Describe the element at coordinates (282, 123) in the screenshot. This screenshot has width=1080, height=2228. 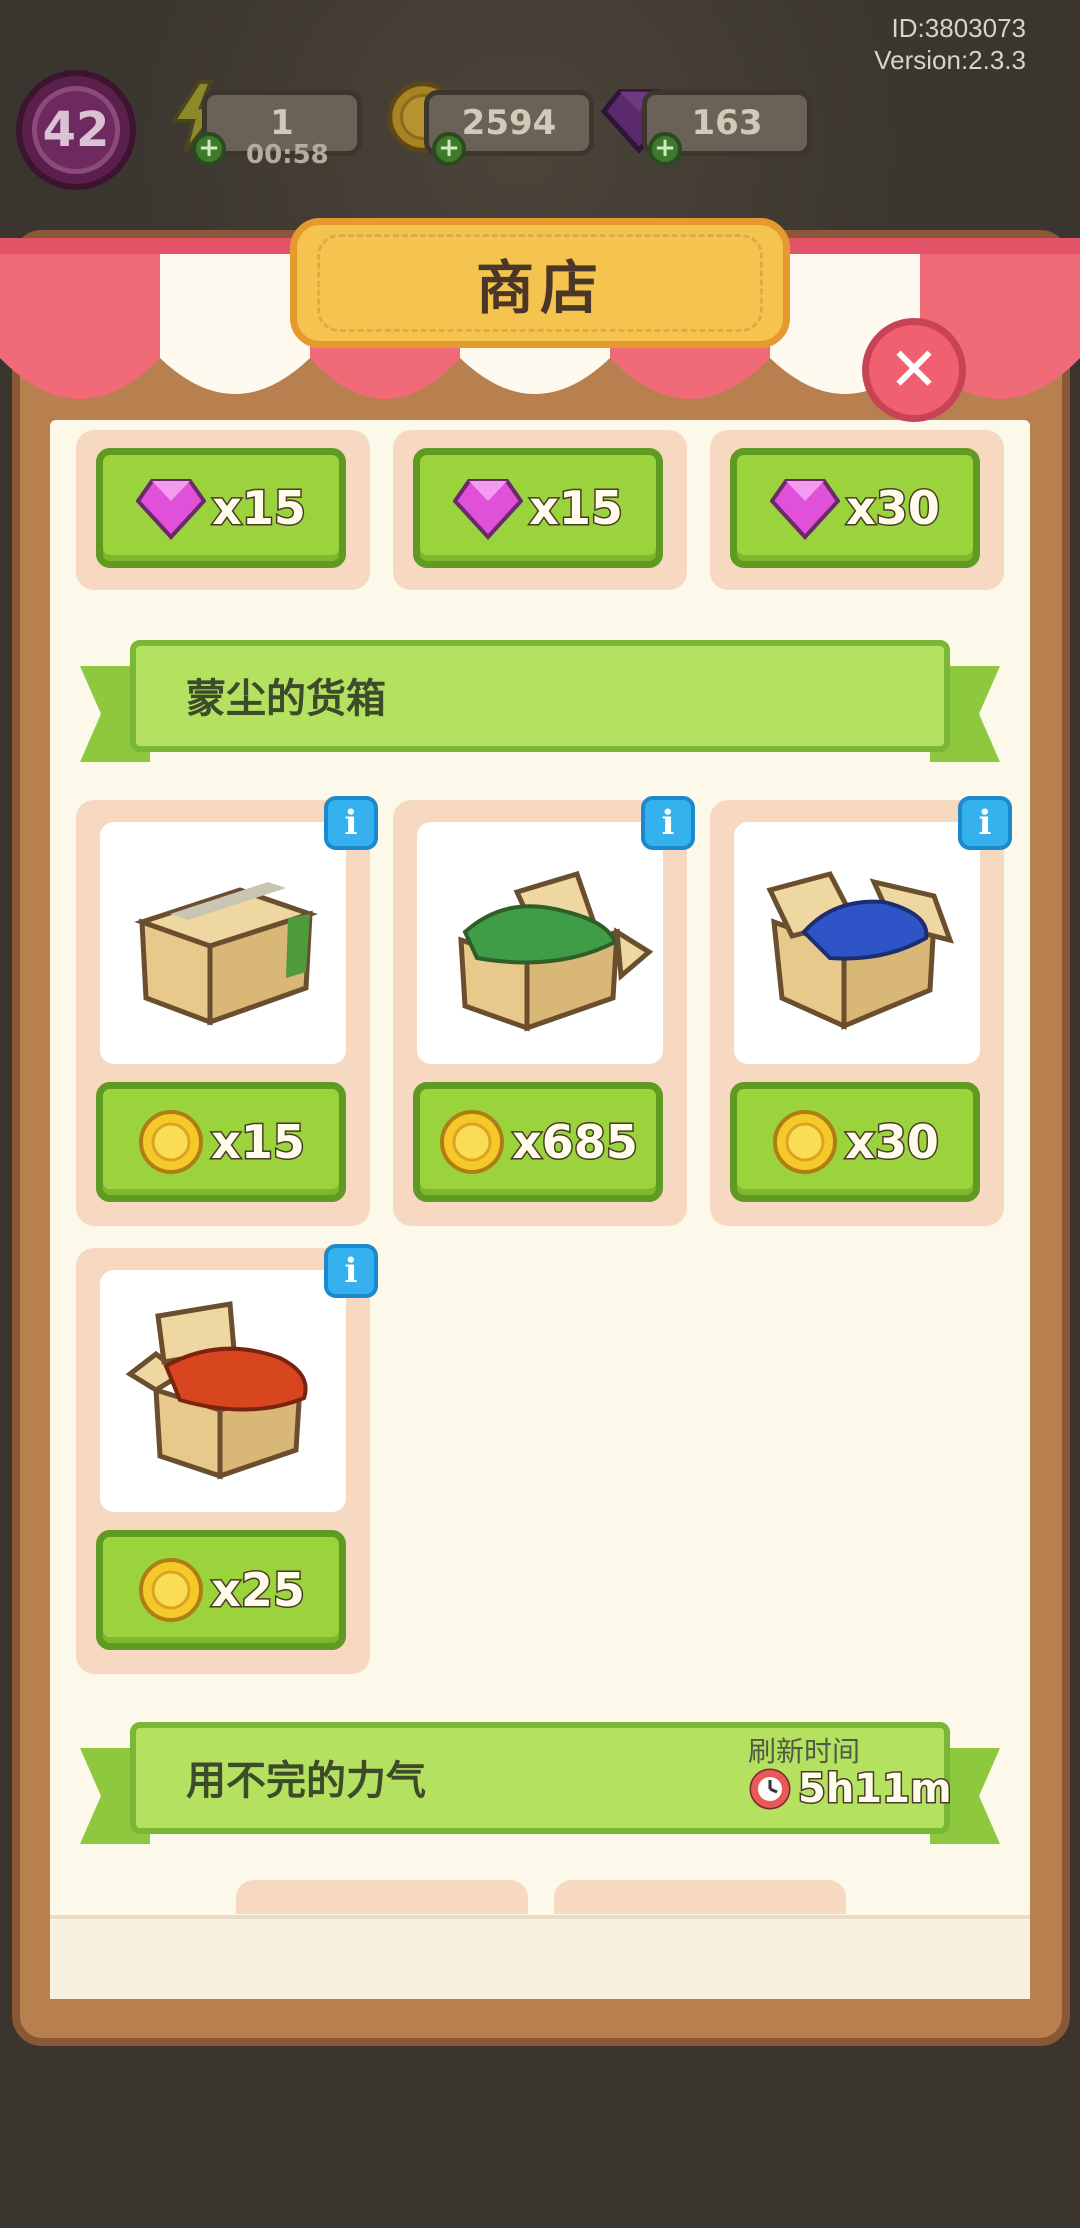
I see `energy-value: 1` at that location.